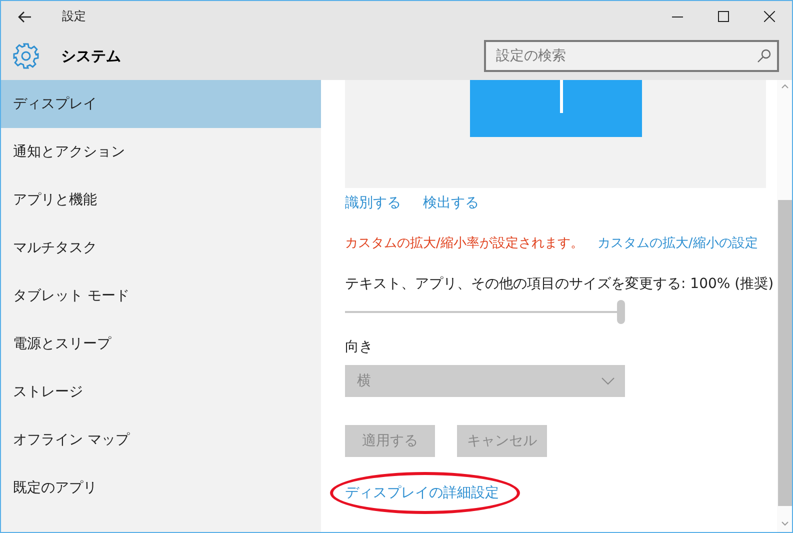 The width and height of the screenshot is (793, 533). Describe the element at coordinates (464, 243) in the screenshot. I see `notice-text: カスタムの拡大/縮小率が設定されます。` at that location.